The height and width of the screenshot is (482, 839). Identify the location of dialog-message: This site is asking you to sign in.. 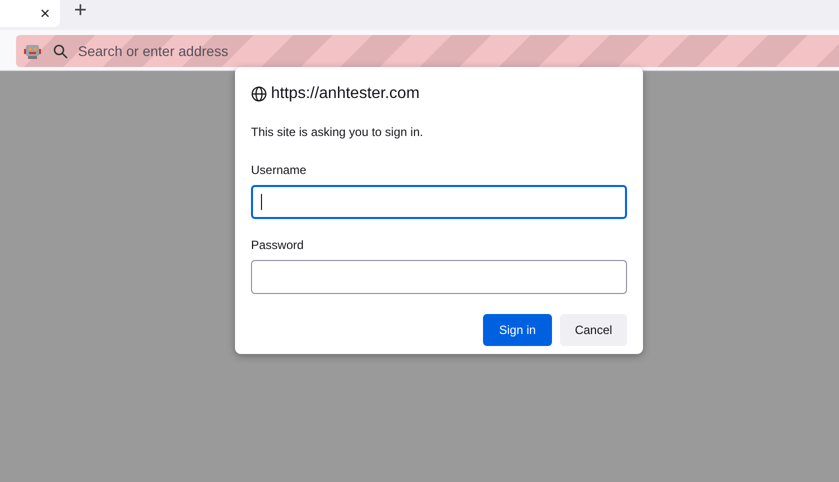
(337, 132).